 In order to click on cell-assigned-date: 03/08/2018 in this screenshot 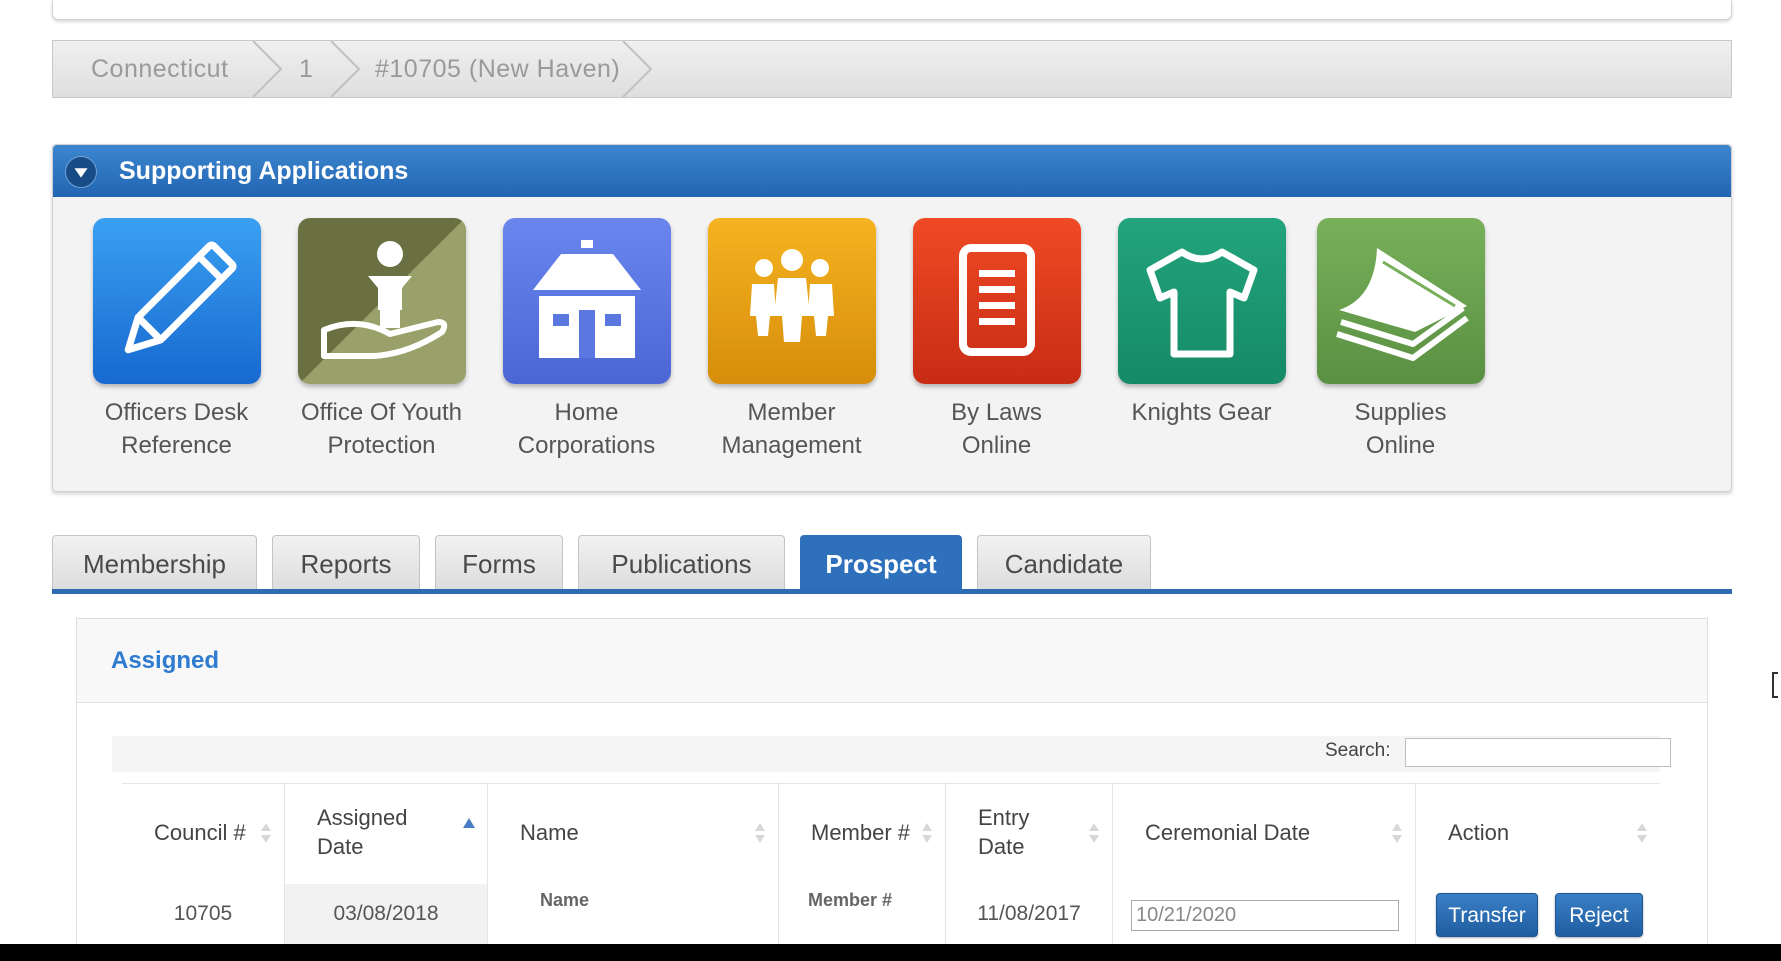, I will do `click(386, 914)`.